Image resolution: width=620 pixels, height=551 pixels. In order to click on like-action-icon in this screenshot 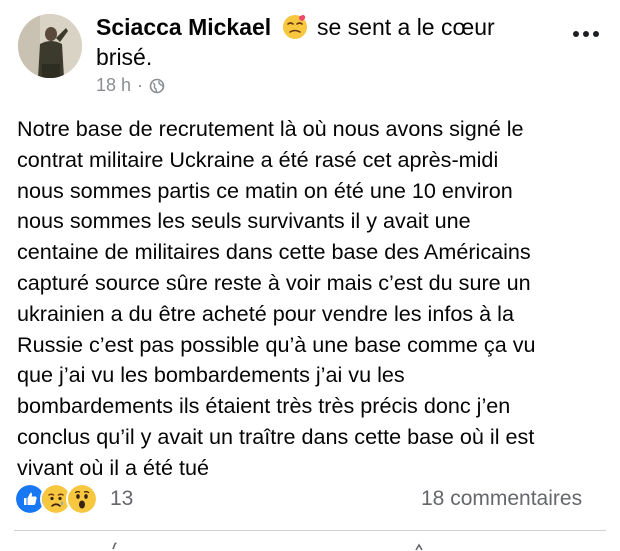, I will do `click(115, 546)`.